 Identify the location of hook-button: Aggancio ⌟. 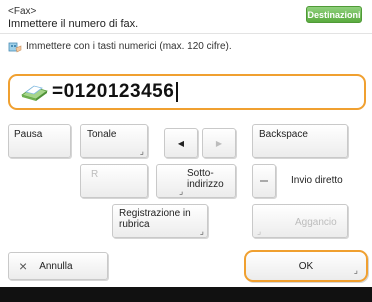
(300, 221).